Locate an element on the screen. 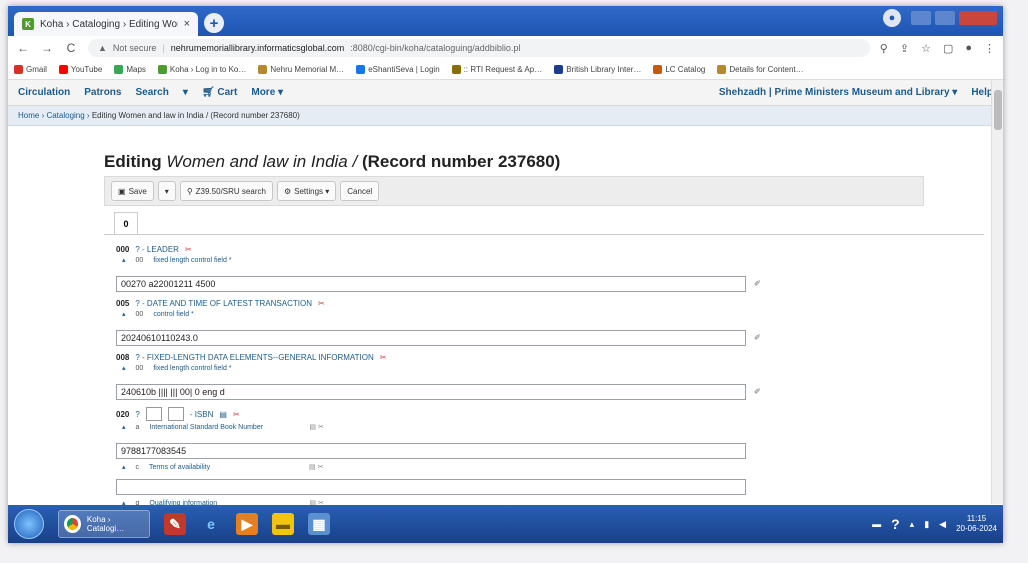  notepad-icon: ▦ is located at coordinates (319, 524).